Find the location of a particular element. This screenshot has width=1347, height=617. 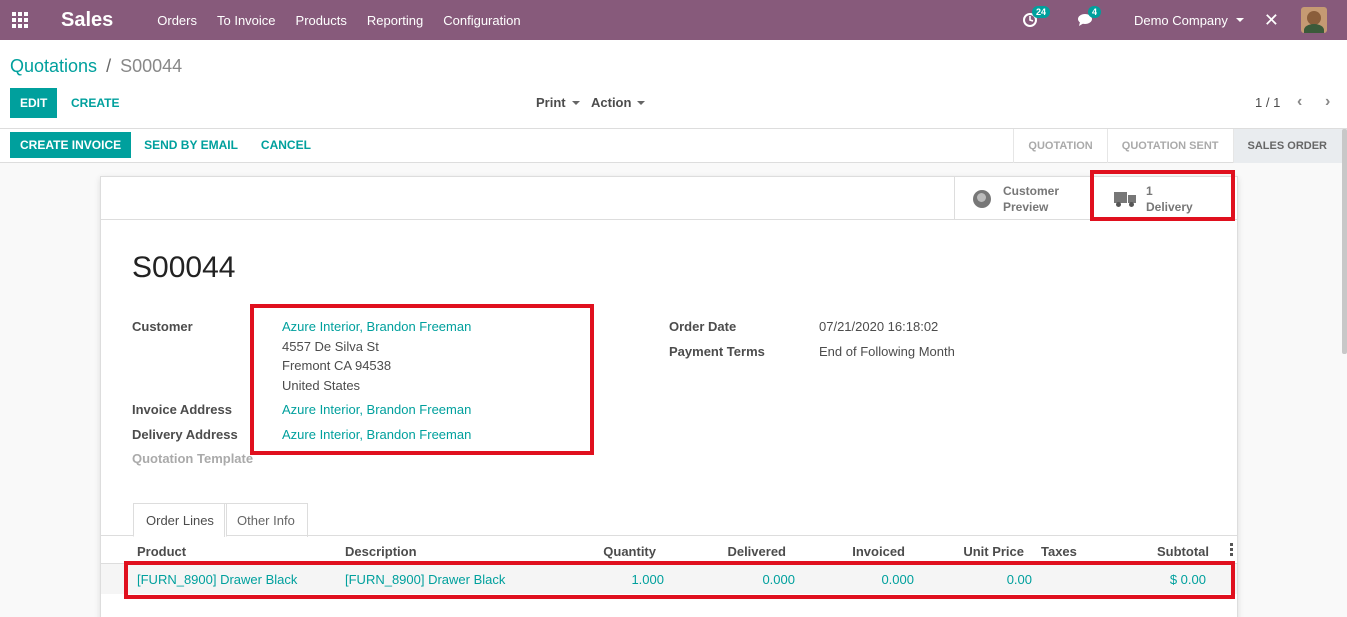

customer-label: Customer is located at coordinates (162, 326).